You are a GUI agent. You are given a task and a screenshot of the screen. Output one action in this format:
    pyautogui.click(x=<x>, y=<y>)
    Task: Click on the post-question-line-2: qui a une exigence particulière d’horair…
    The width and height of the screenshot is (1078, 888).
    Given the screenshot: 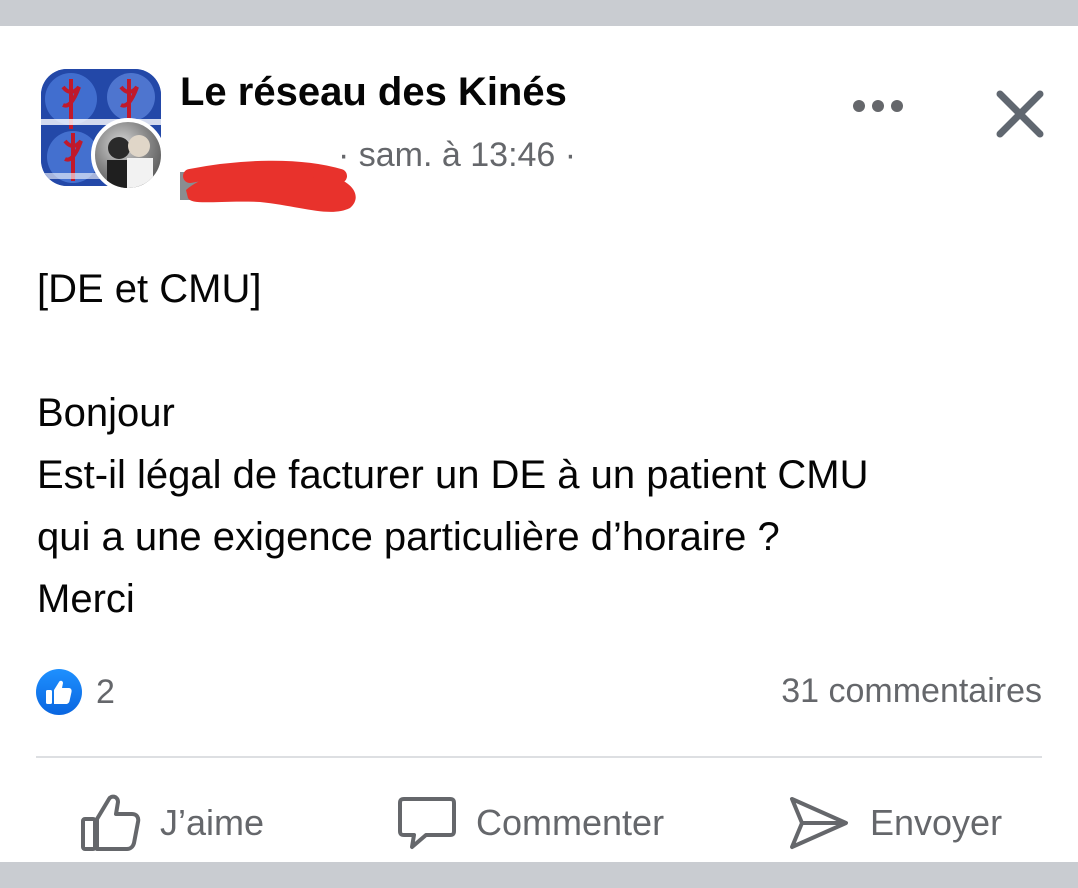 What is the action you would take?
    pyautogui.click(x=408, y=537)
    